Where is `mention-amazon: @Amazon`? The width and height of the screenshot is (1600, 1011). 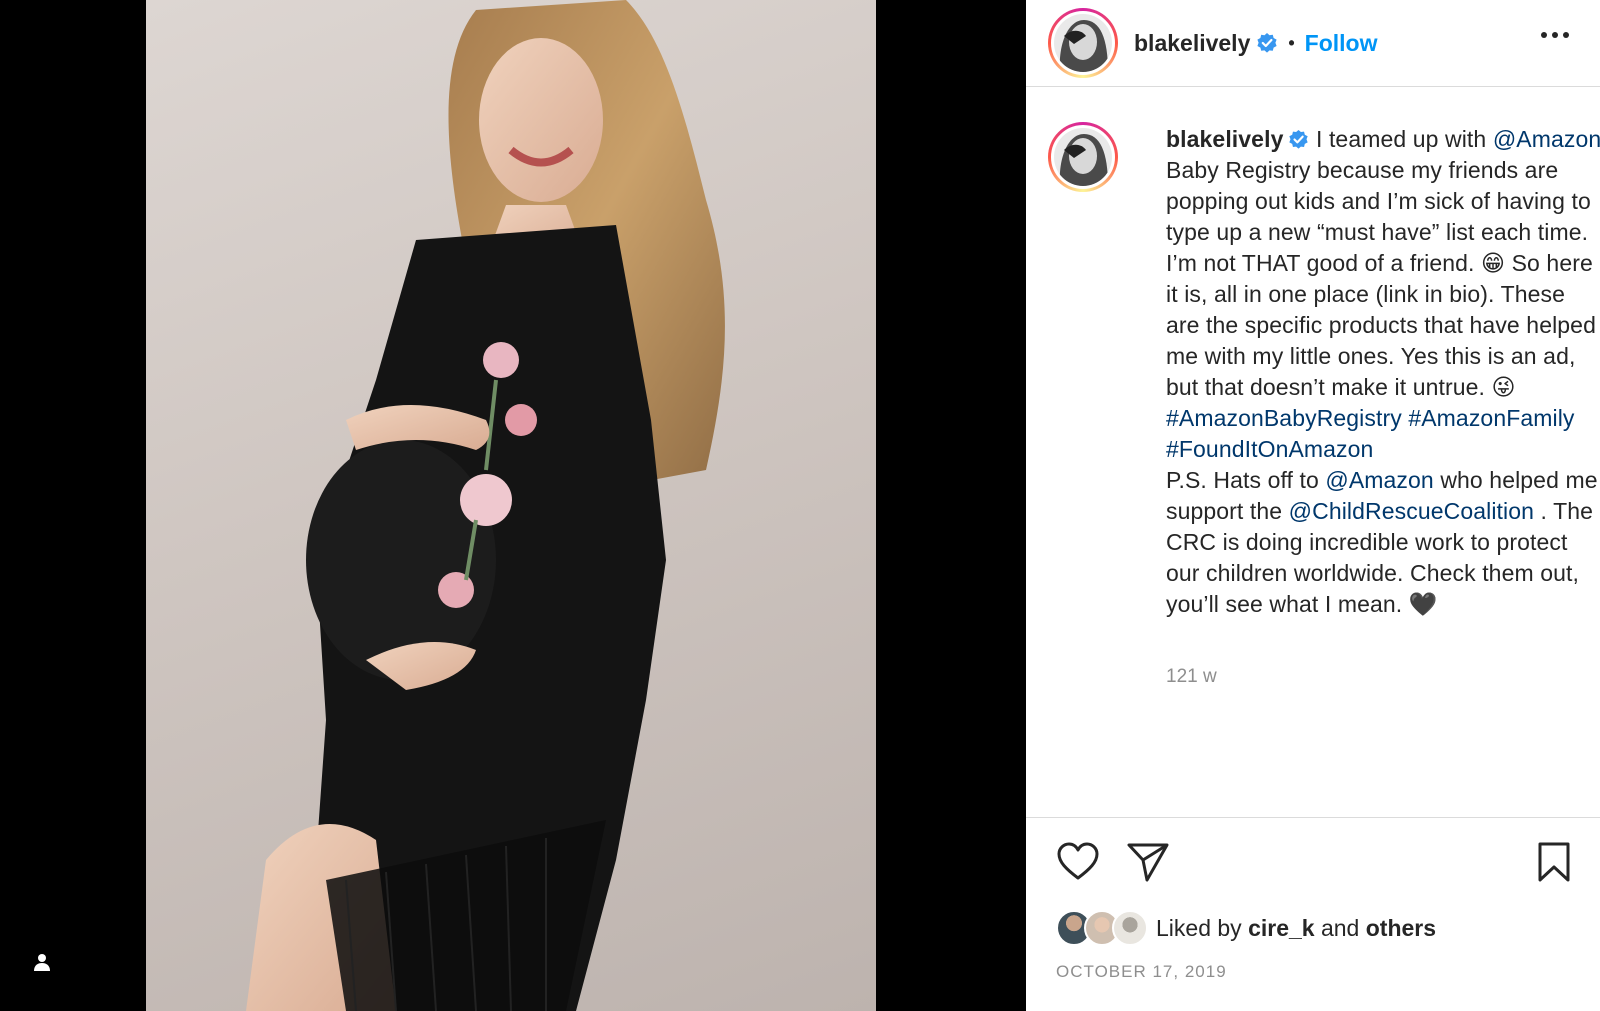 mention-amazon: @Amazon is located at coordinates (1546, 139).